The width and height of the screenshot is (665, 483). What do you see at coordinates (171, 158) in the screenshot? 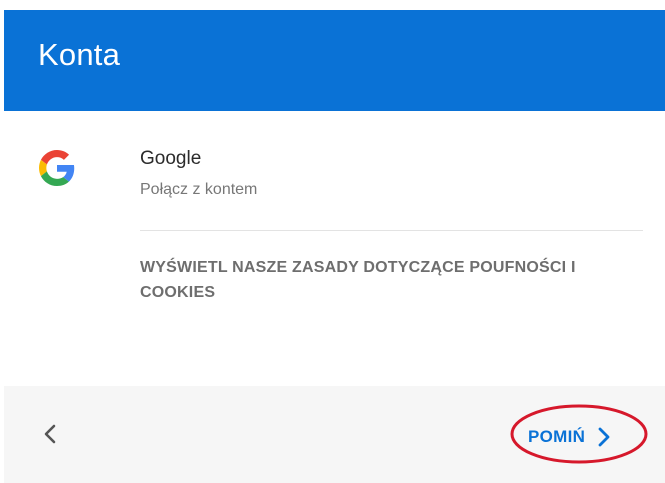
I see `account-provider-name: Google` at bounding box center [171, 158].